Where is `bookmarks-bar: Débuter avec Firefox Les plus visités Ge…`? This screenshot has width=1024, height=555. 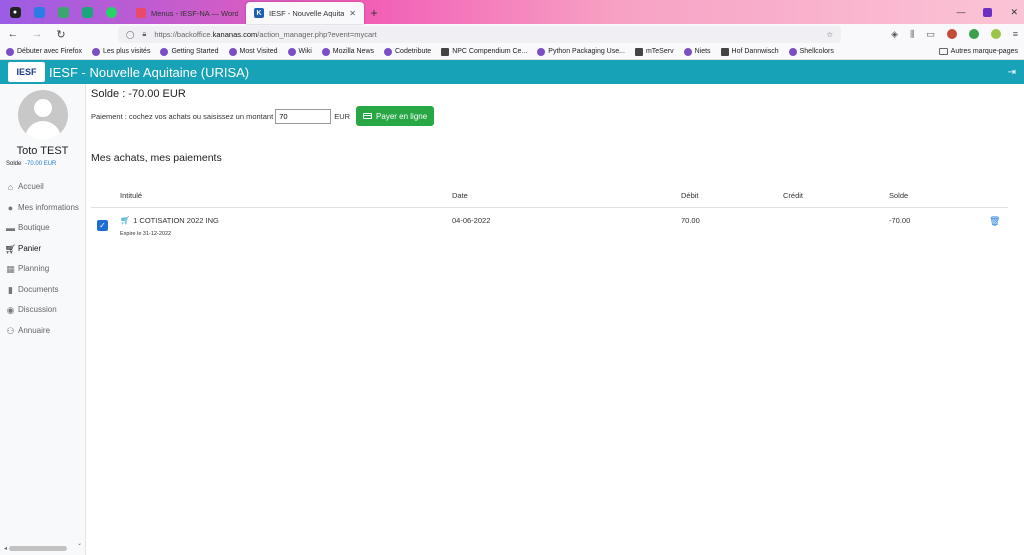 bookmarks-bar: Débuter avec Firefox Les plus visités Ge… is located at coordinates (512, 52).